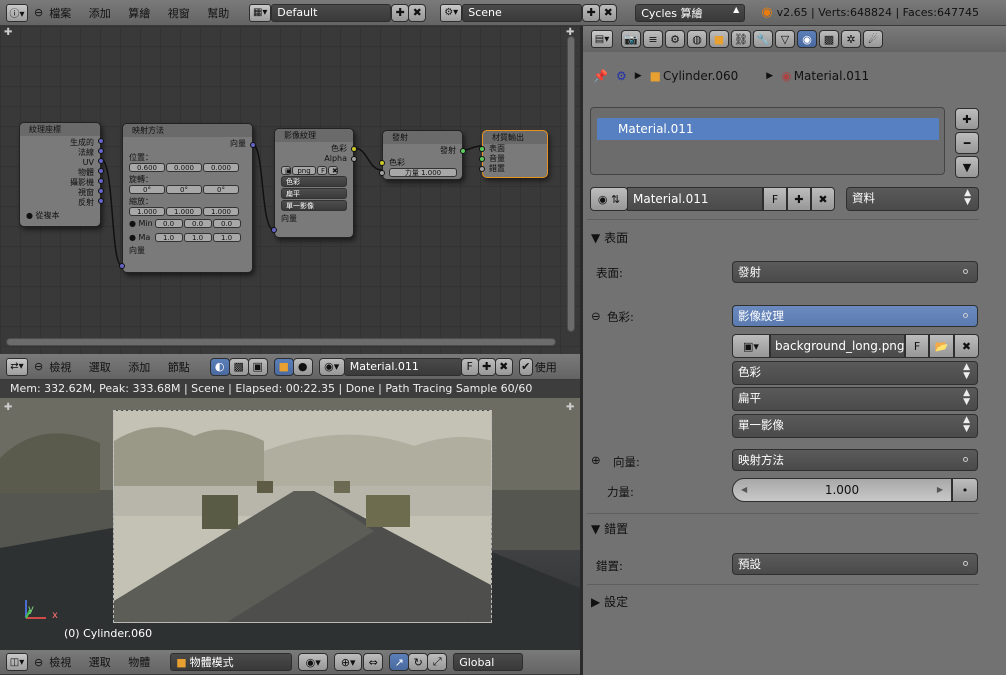  I want to click on strength-link-button: •, so click(965, 490).